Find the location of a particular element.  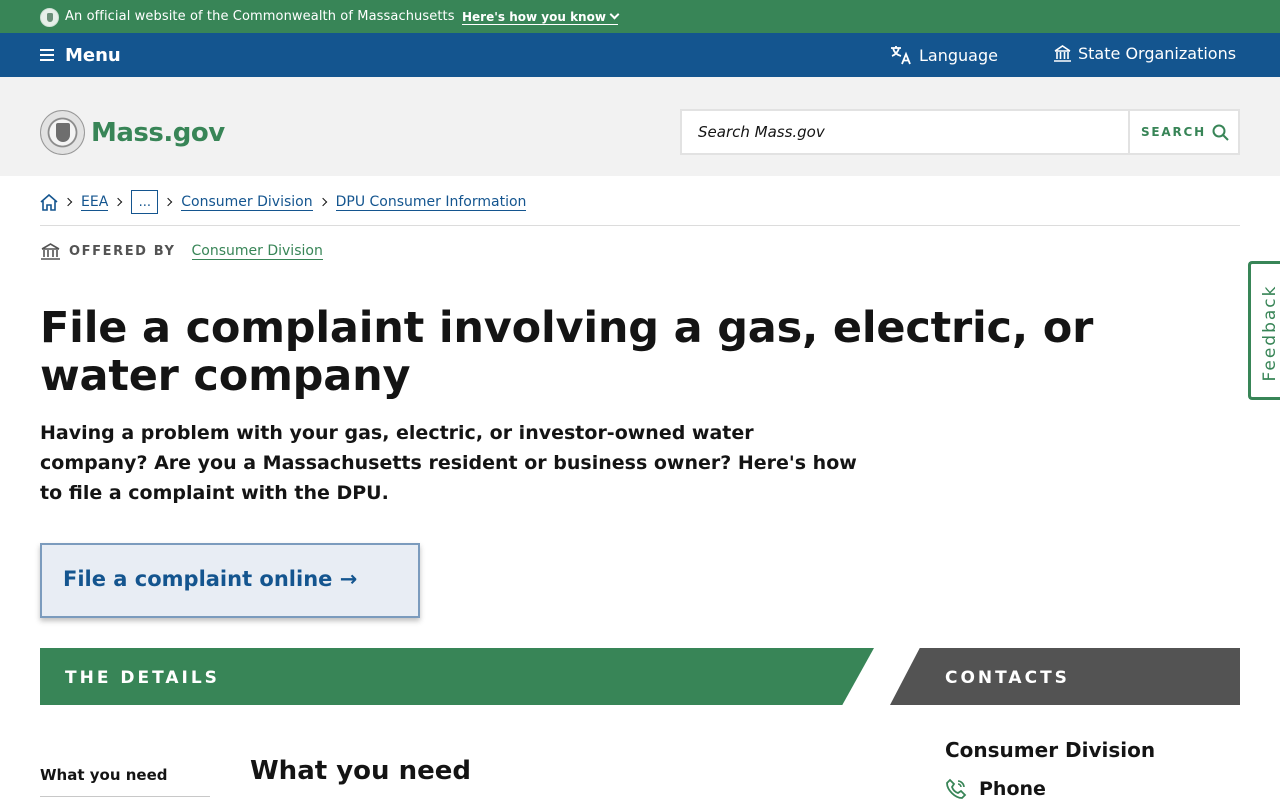

language-button: Language is located at coordinates (943, 55).